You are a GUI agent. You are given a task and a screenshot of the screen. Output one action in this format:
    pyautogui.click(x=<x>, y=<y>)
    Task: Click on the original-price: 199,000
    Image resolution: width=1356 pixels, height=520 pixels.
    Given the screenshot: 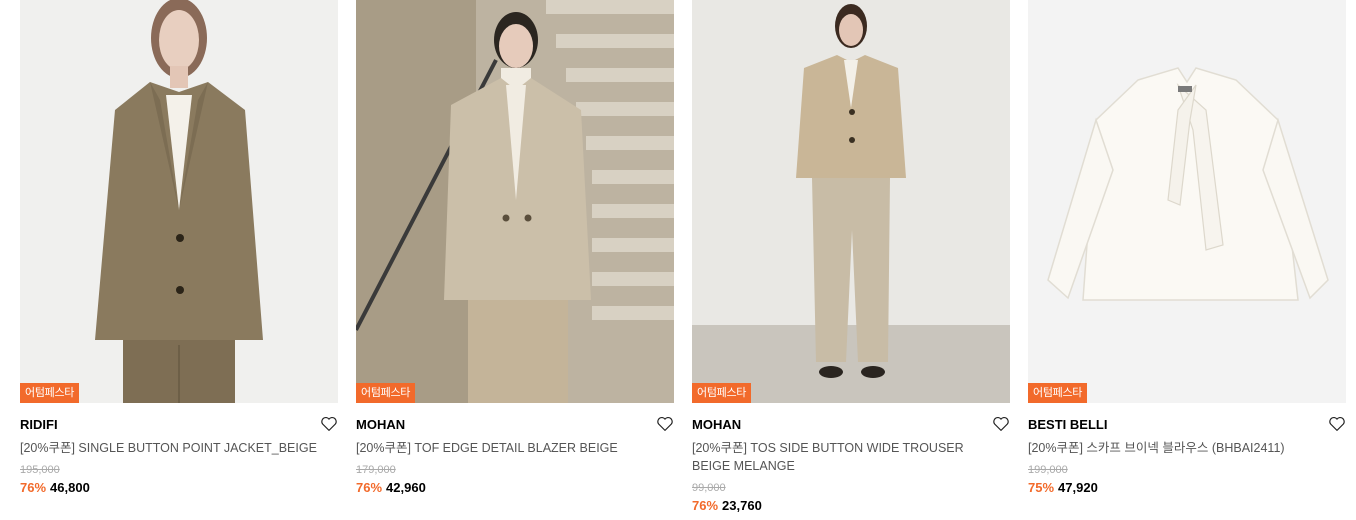 What is the action you would take?
    pyautogui.click(x=1048, y=470)
    